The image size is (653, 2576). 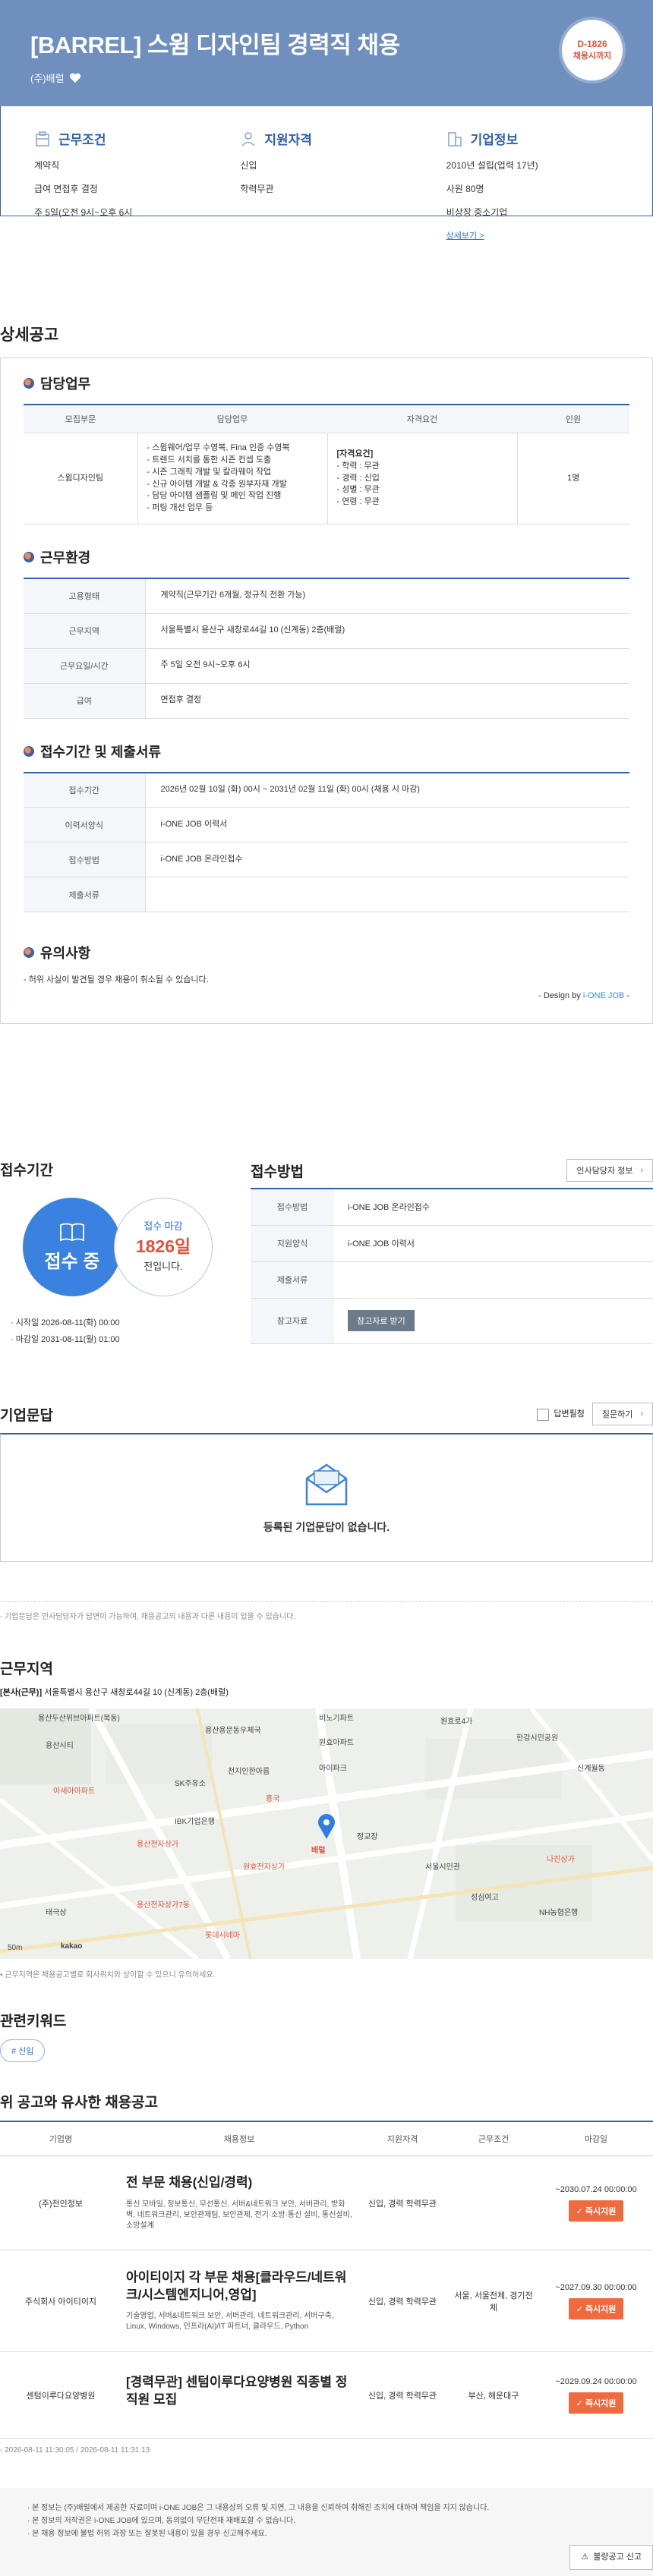 I want to click on answered-only-label: 답변필청, so click(x=569, y=1414).